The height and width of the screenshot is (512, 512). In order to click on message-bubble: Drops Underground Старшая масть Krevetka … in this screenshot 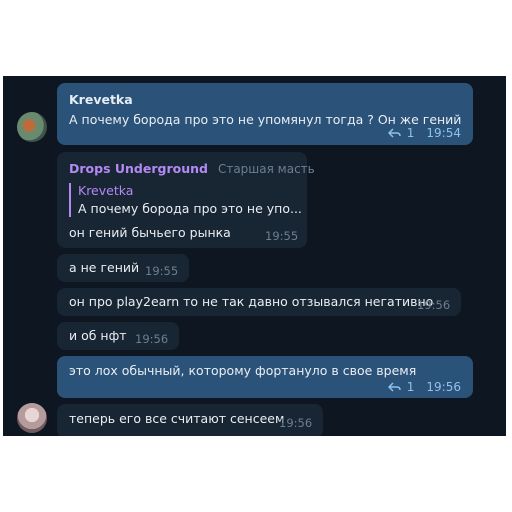, I will do `click(186, 200)`.